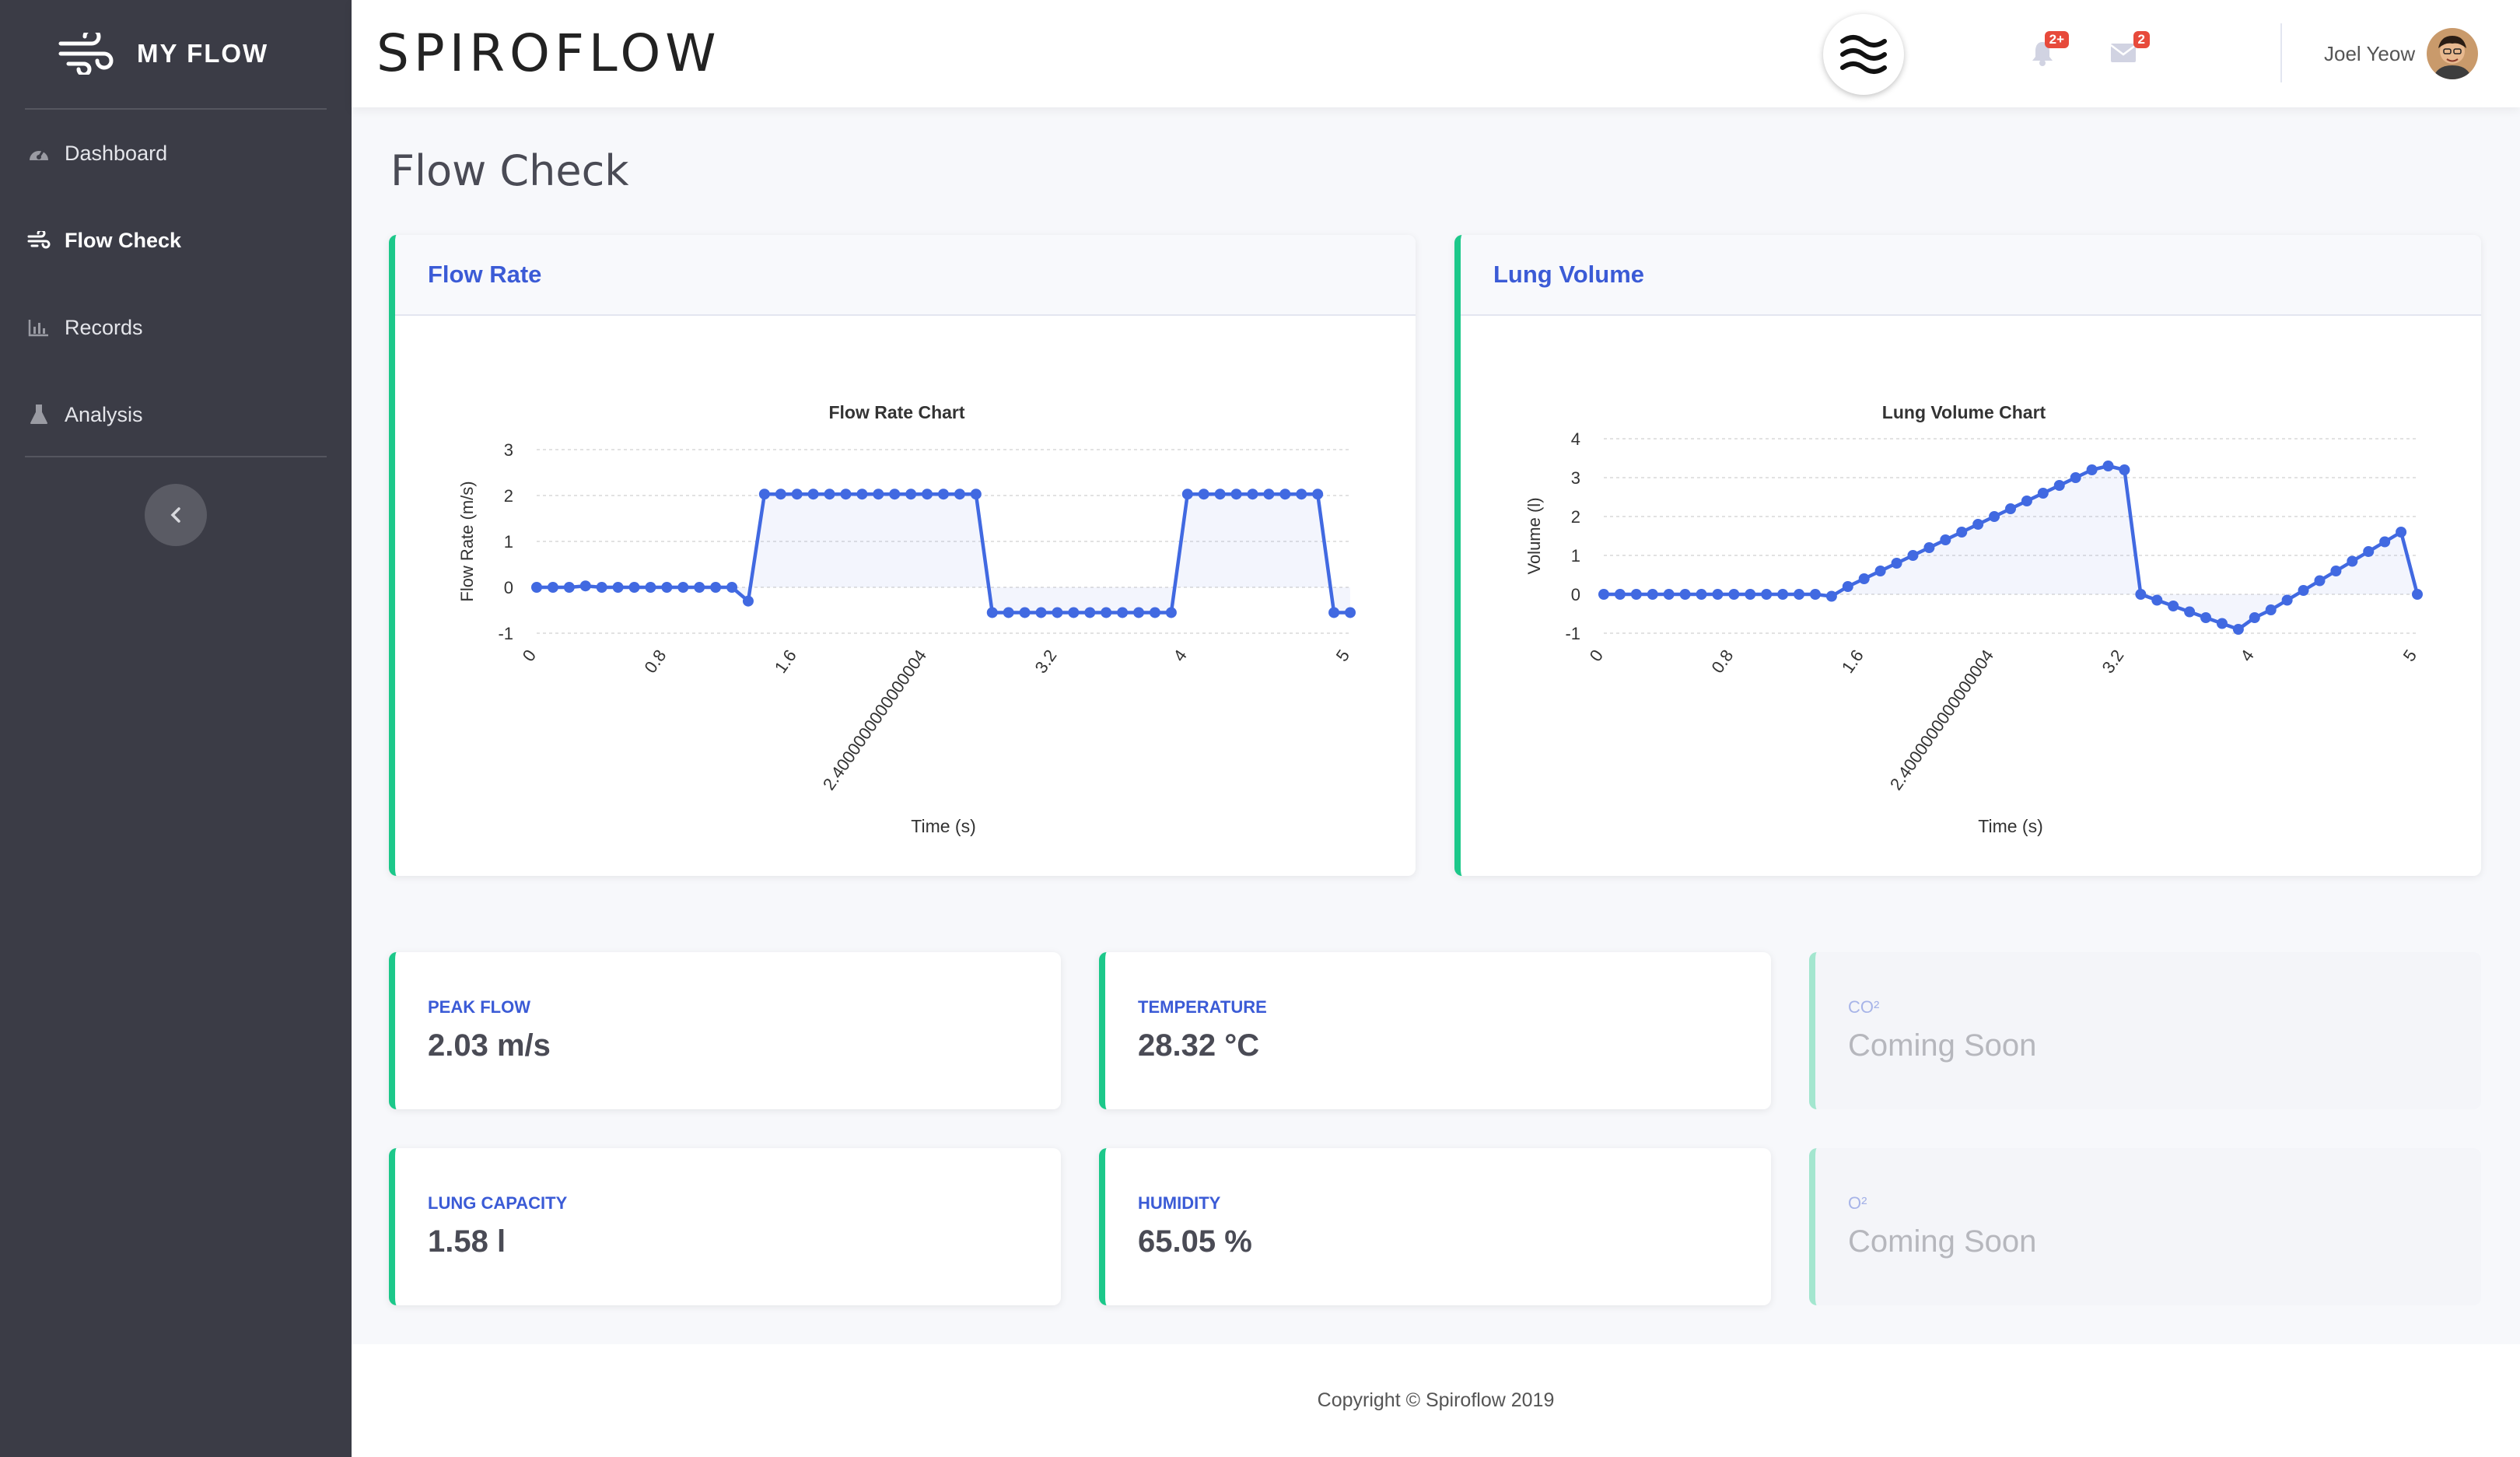 The width and height of the screenshot is (2520, 1457). What do you see at coordinates (176, 327) in the screenshot?
I see `sidebar-item-records: Records` at bounding box center [176, 327].